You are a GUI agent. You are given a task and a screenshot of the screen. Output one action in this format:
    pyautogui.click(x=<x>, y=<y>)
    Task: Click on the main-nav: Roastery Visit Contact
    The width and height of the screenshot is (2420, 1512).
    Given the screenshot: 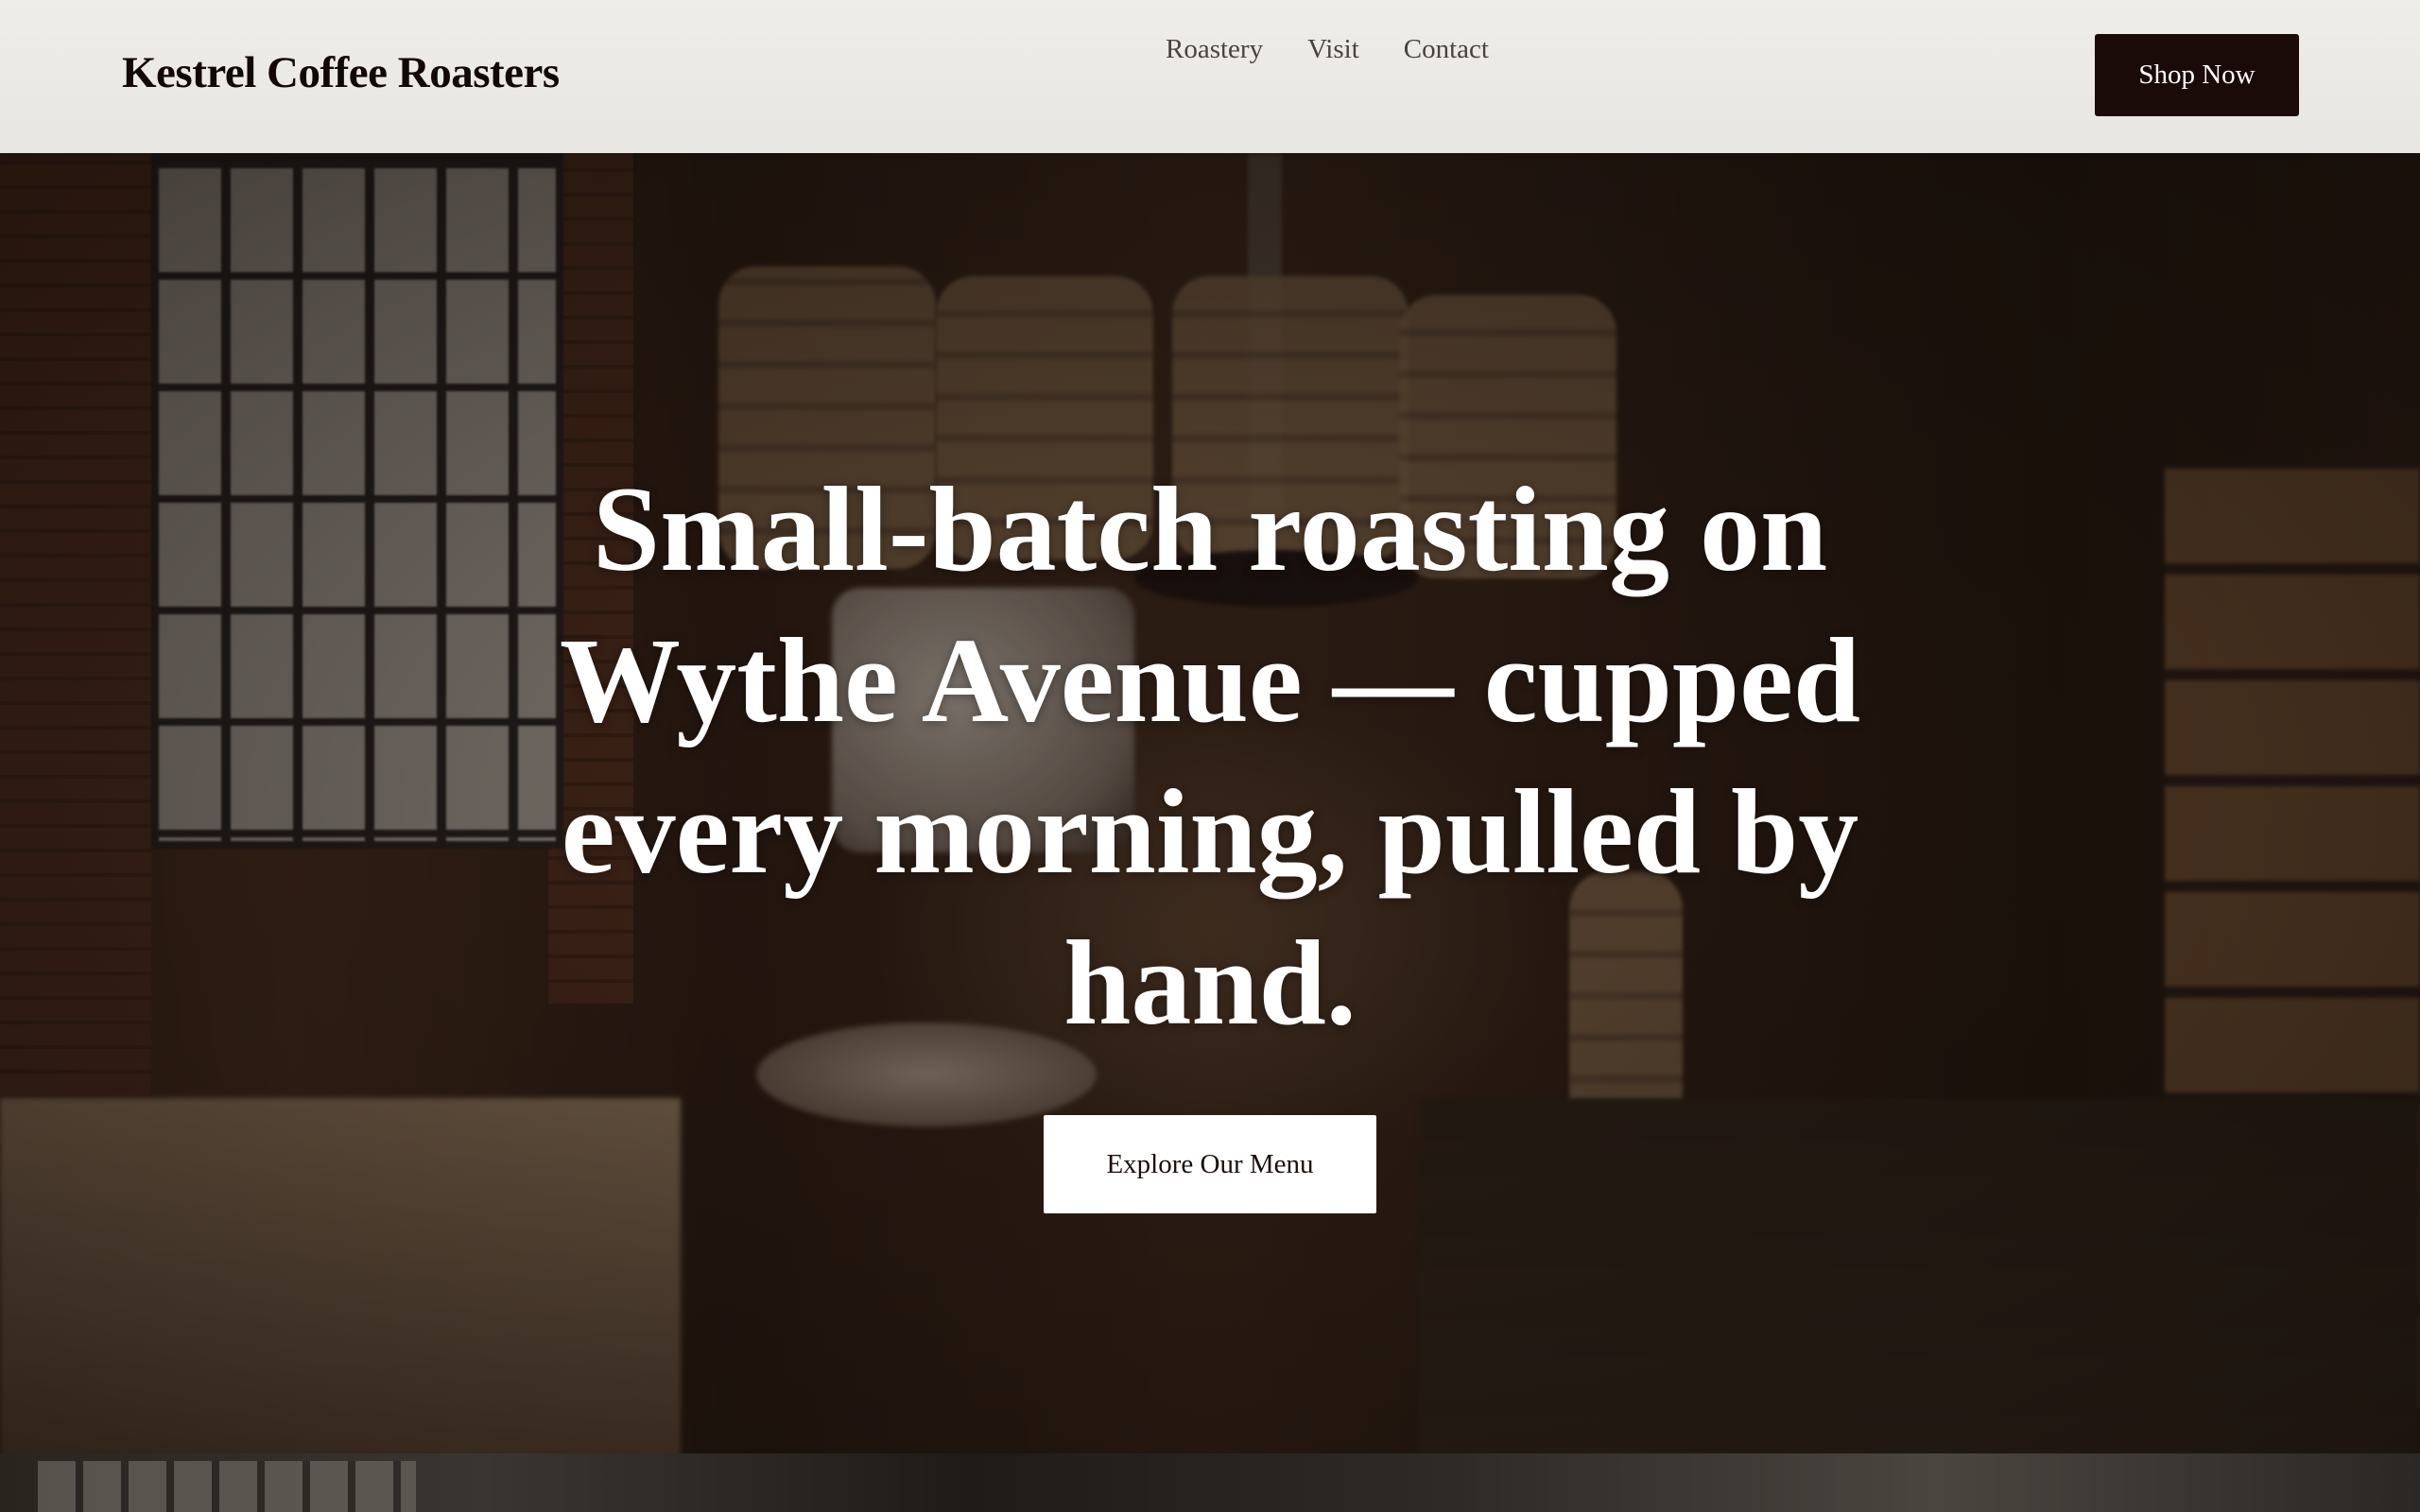 What is the action you would take?
    pyautogui.click(x=1327, y=49)
    